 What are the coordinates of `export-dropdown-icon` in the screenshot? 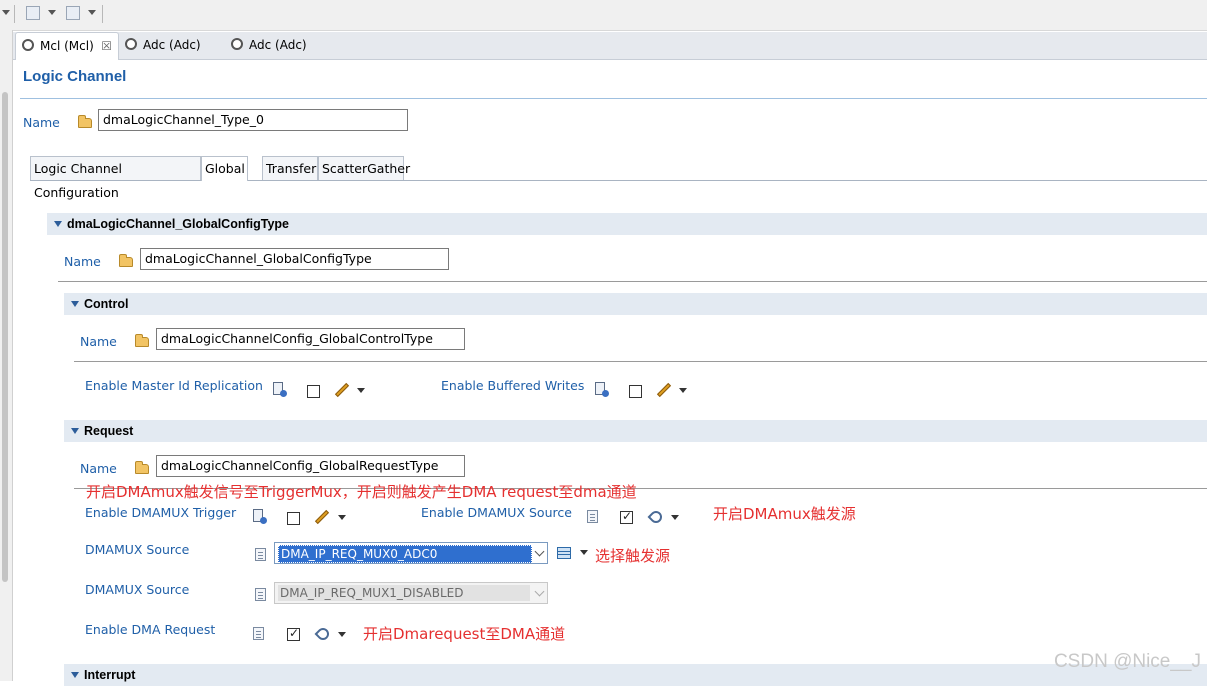 It's located at (92, 12).